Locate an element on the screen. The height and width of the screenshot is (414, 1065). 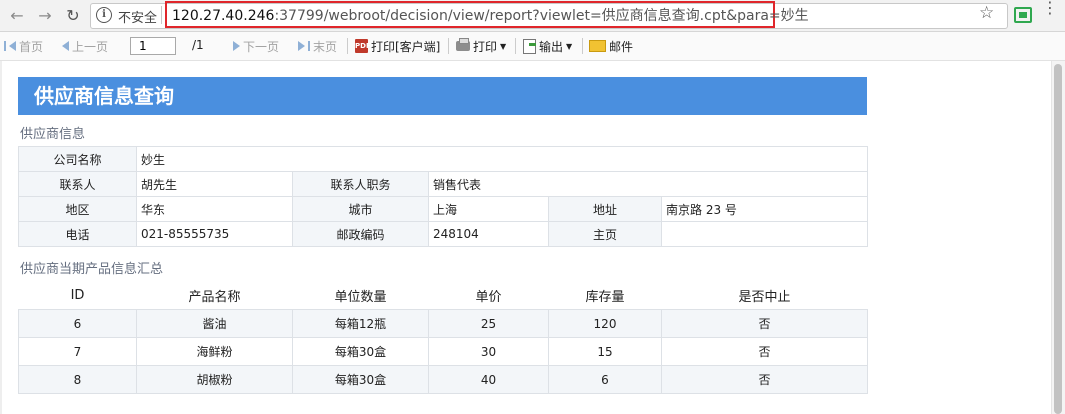
region-value: 华东 is located at coordinates (214, 209).